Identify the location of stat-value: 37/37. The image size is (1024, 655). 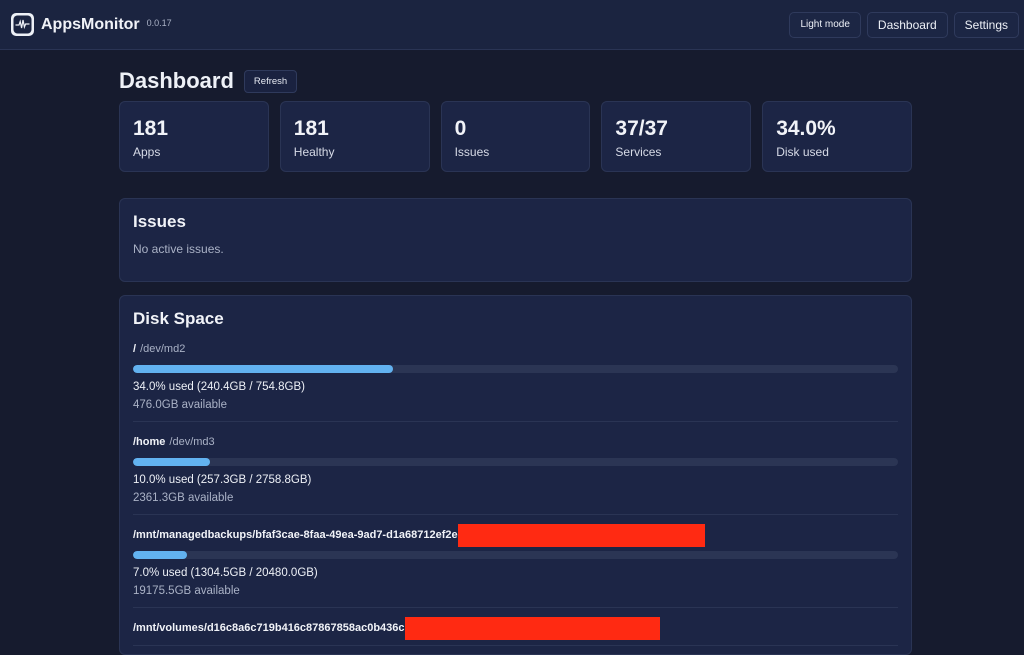
(641, 128).